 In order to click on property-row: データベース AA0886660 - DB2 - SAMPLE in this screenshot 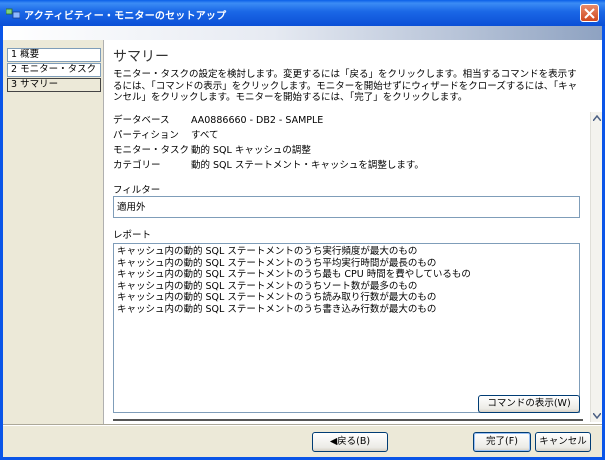, I will do `click(268, 120)`.